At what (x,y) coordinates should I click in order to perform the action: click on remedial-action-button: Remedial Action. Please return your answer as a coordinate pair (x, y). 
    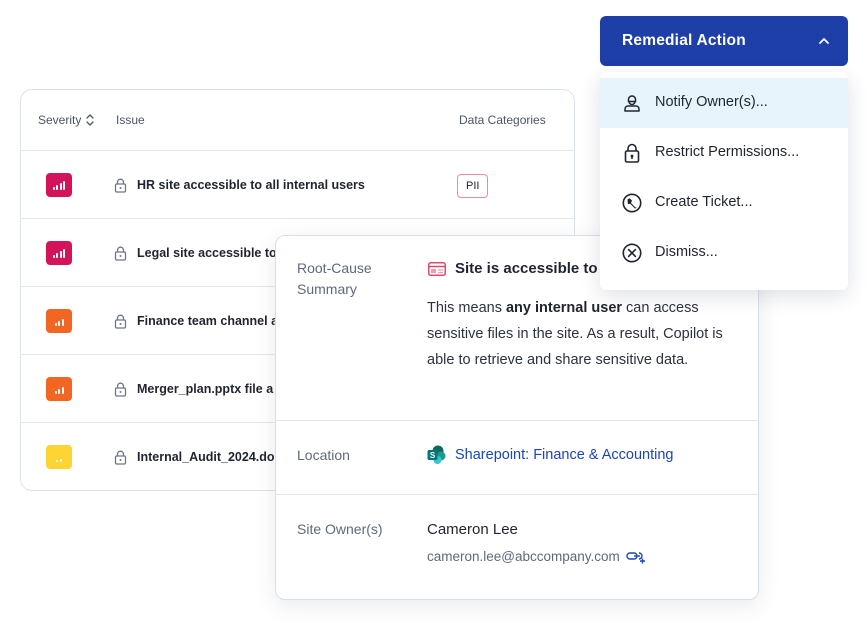
    Looking at the image, I should click on (724, 41).